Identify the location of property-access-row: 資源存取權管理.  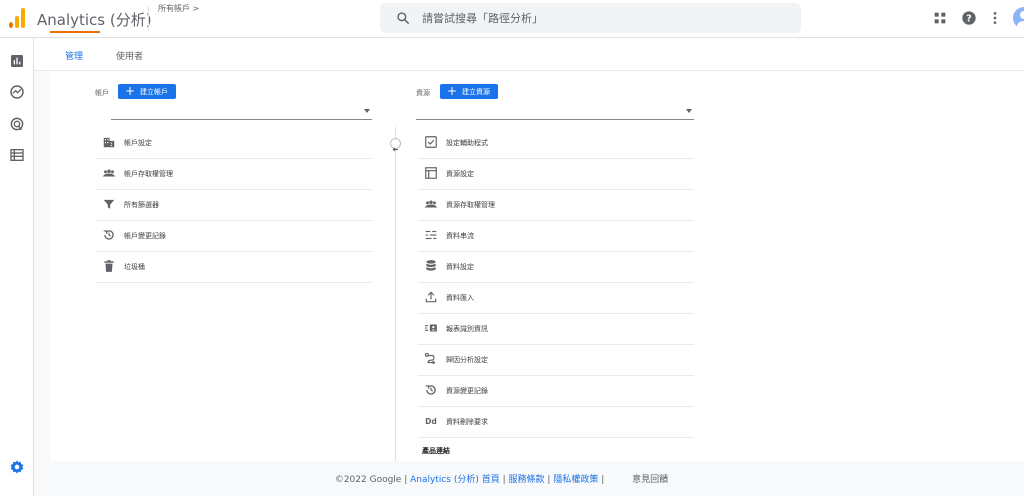
(556, 205).